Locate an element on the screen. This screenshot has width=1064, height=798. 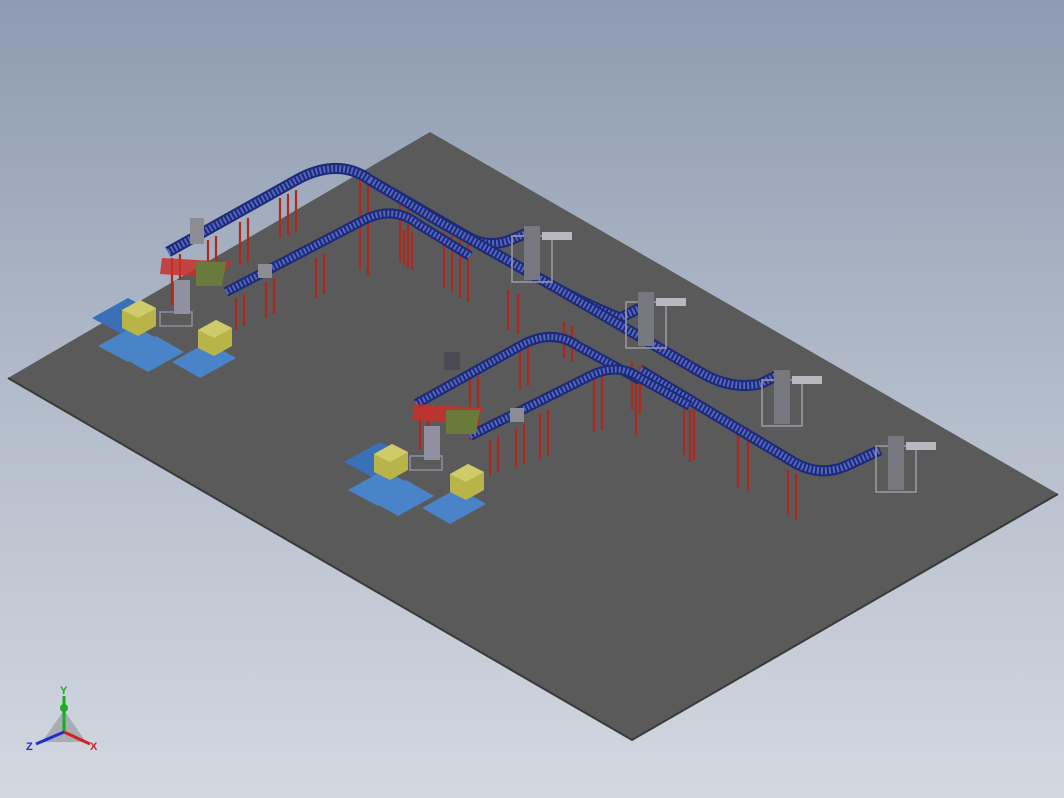
z-axis-label: Z is located at coordinates (29, 747).